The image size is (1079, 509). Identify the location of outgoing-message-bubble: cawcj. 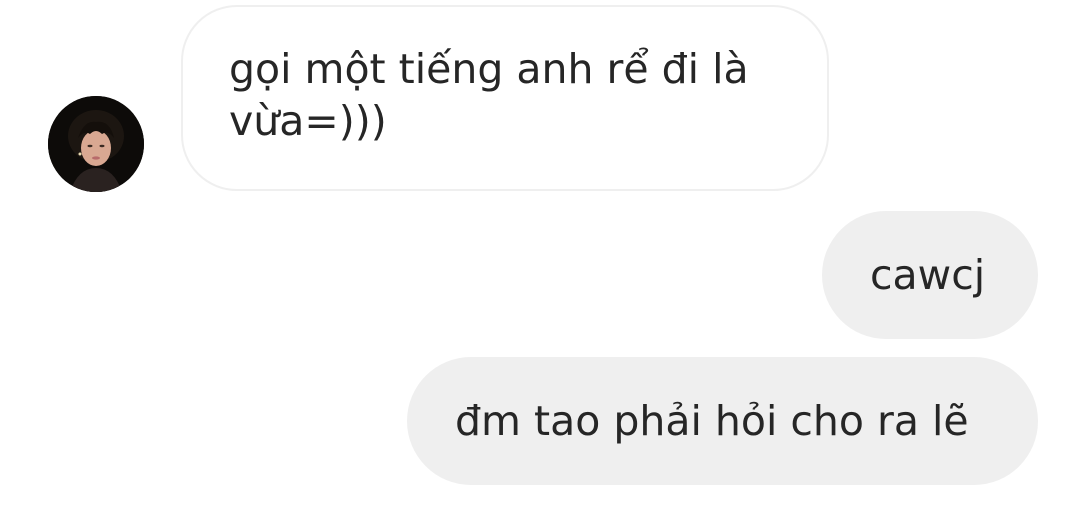
(930, 275).